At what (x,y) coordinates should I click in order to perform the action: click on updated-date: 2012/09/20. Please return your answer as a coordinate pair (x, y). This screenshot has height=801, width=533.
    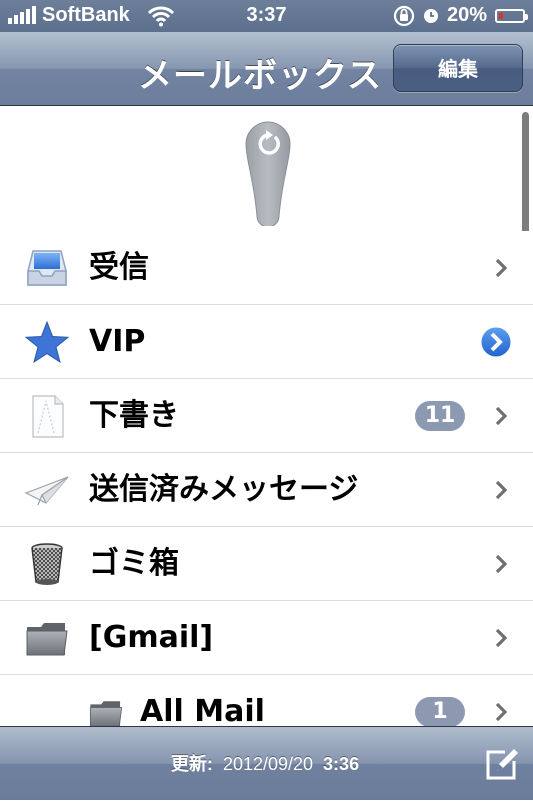
    Looking at the image, I should click on (268, 764).